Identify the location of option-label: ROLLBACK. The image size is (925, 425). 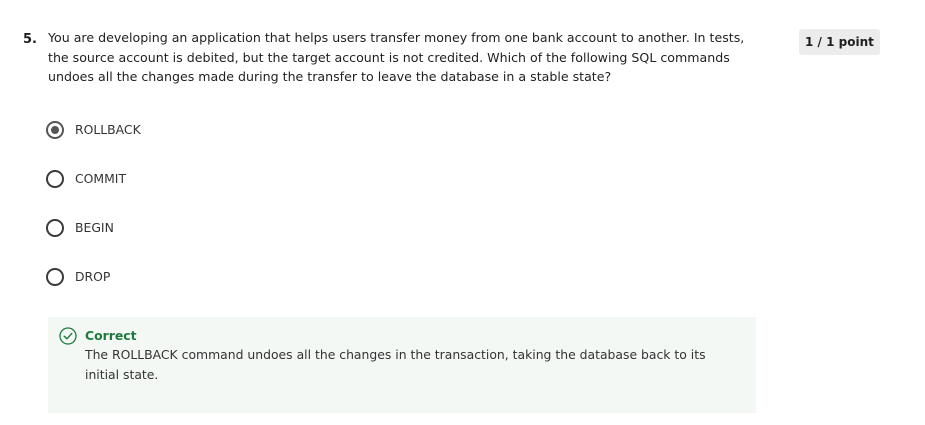
(108, 129).